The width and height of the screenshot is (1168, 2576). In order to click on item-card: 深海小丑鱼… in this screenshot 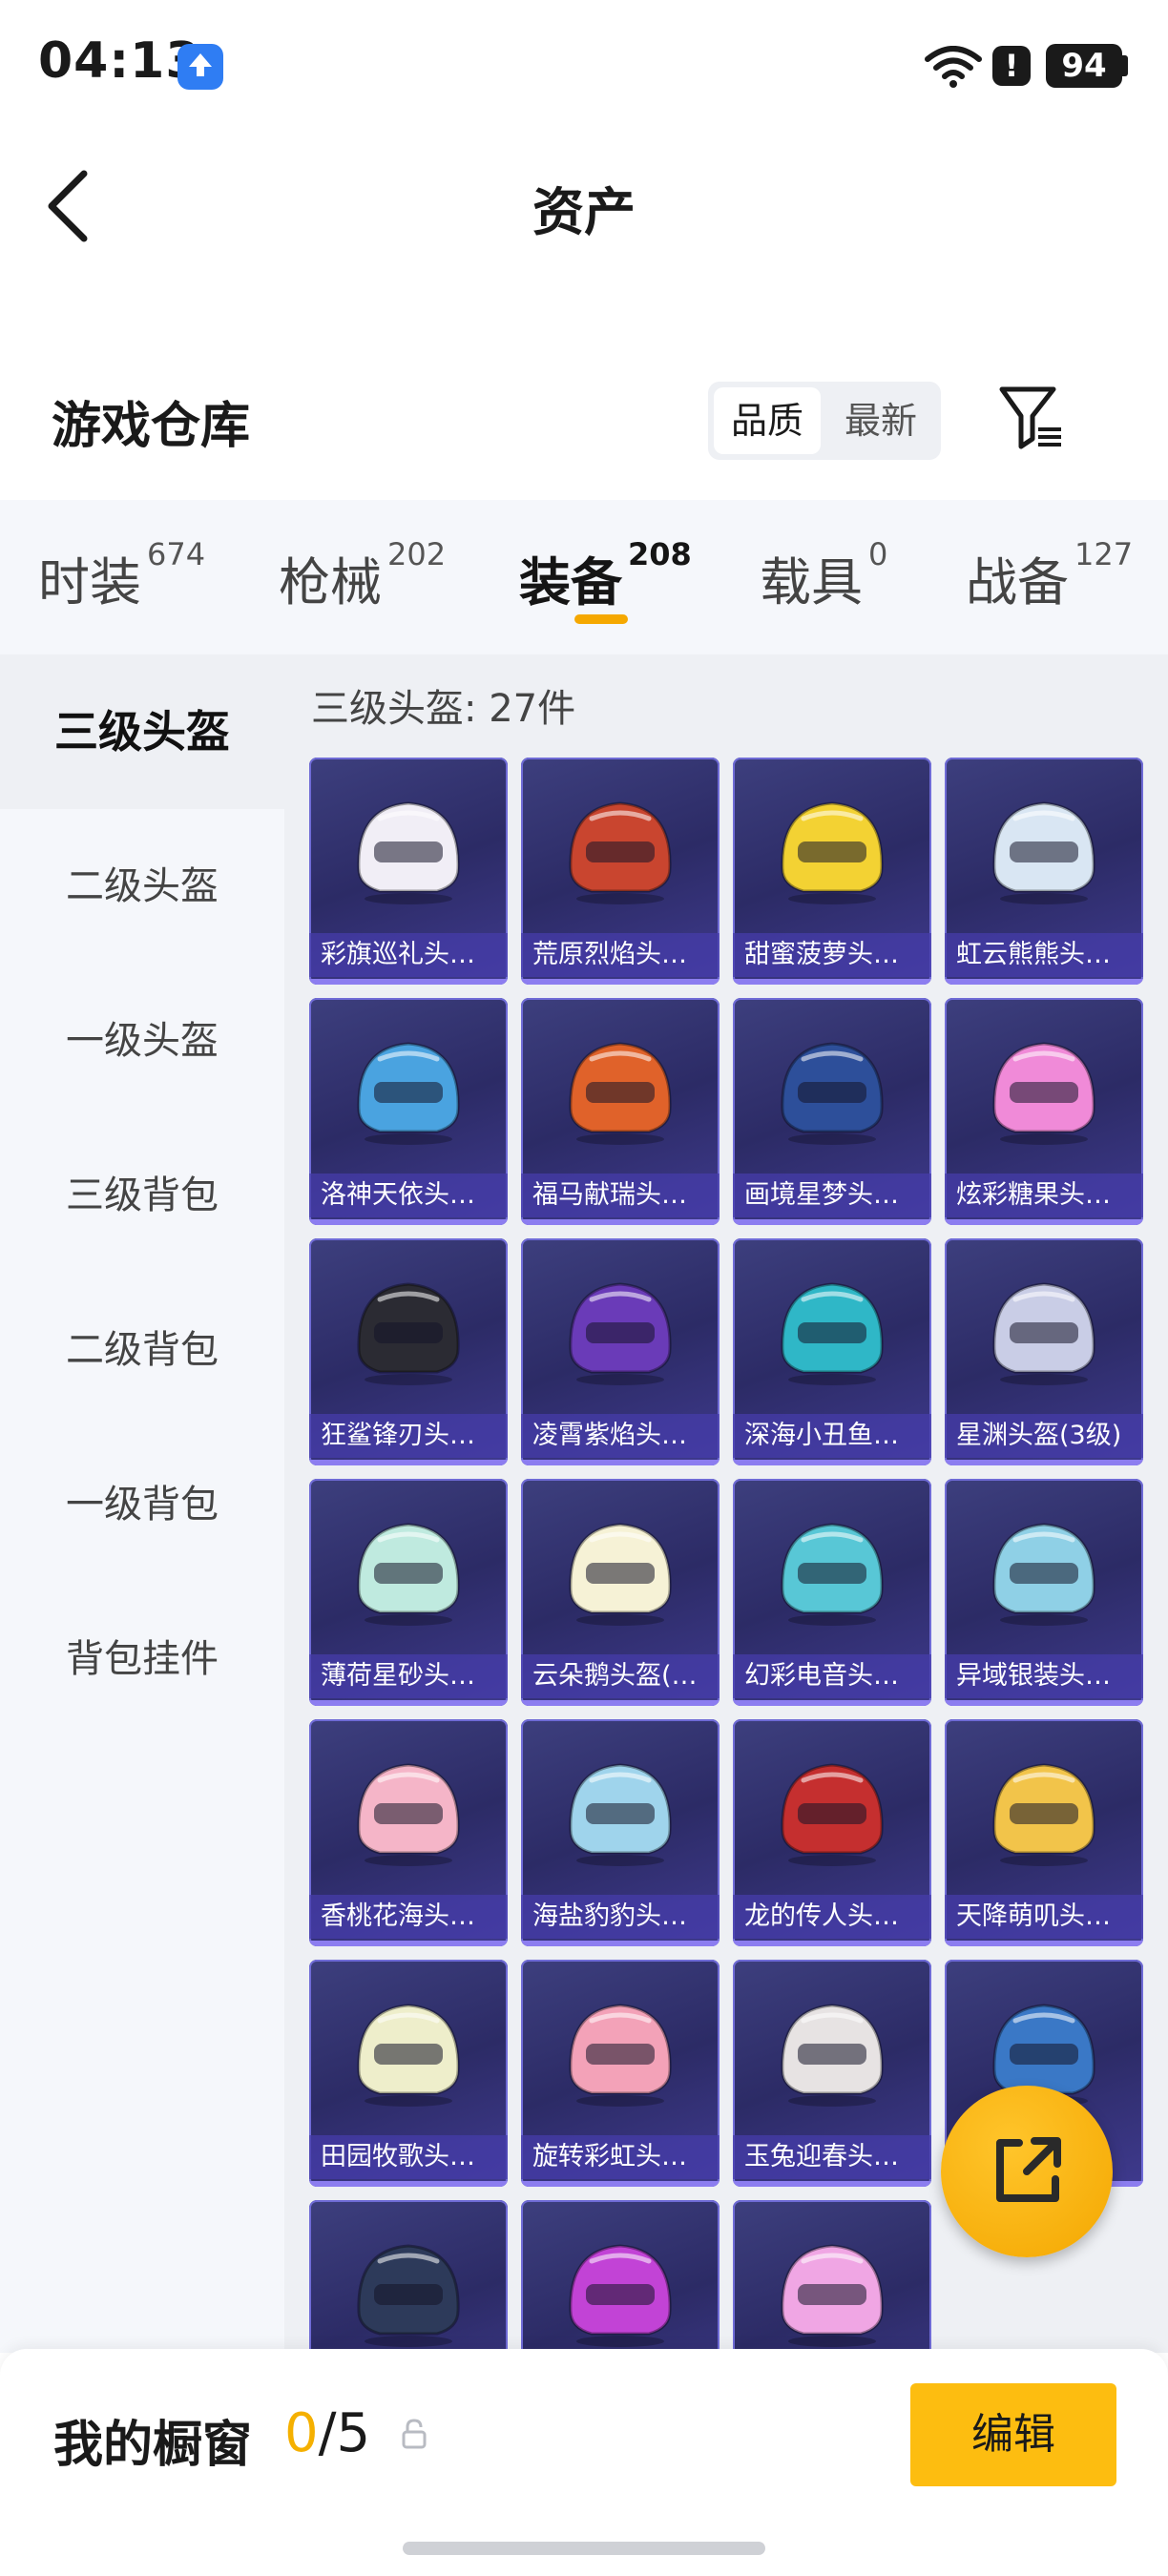, I will do `click(832, 1351)`.